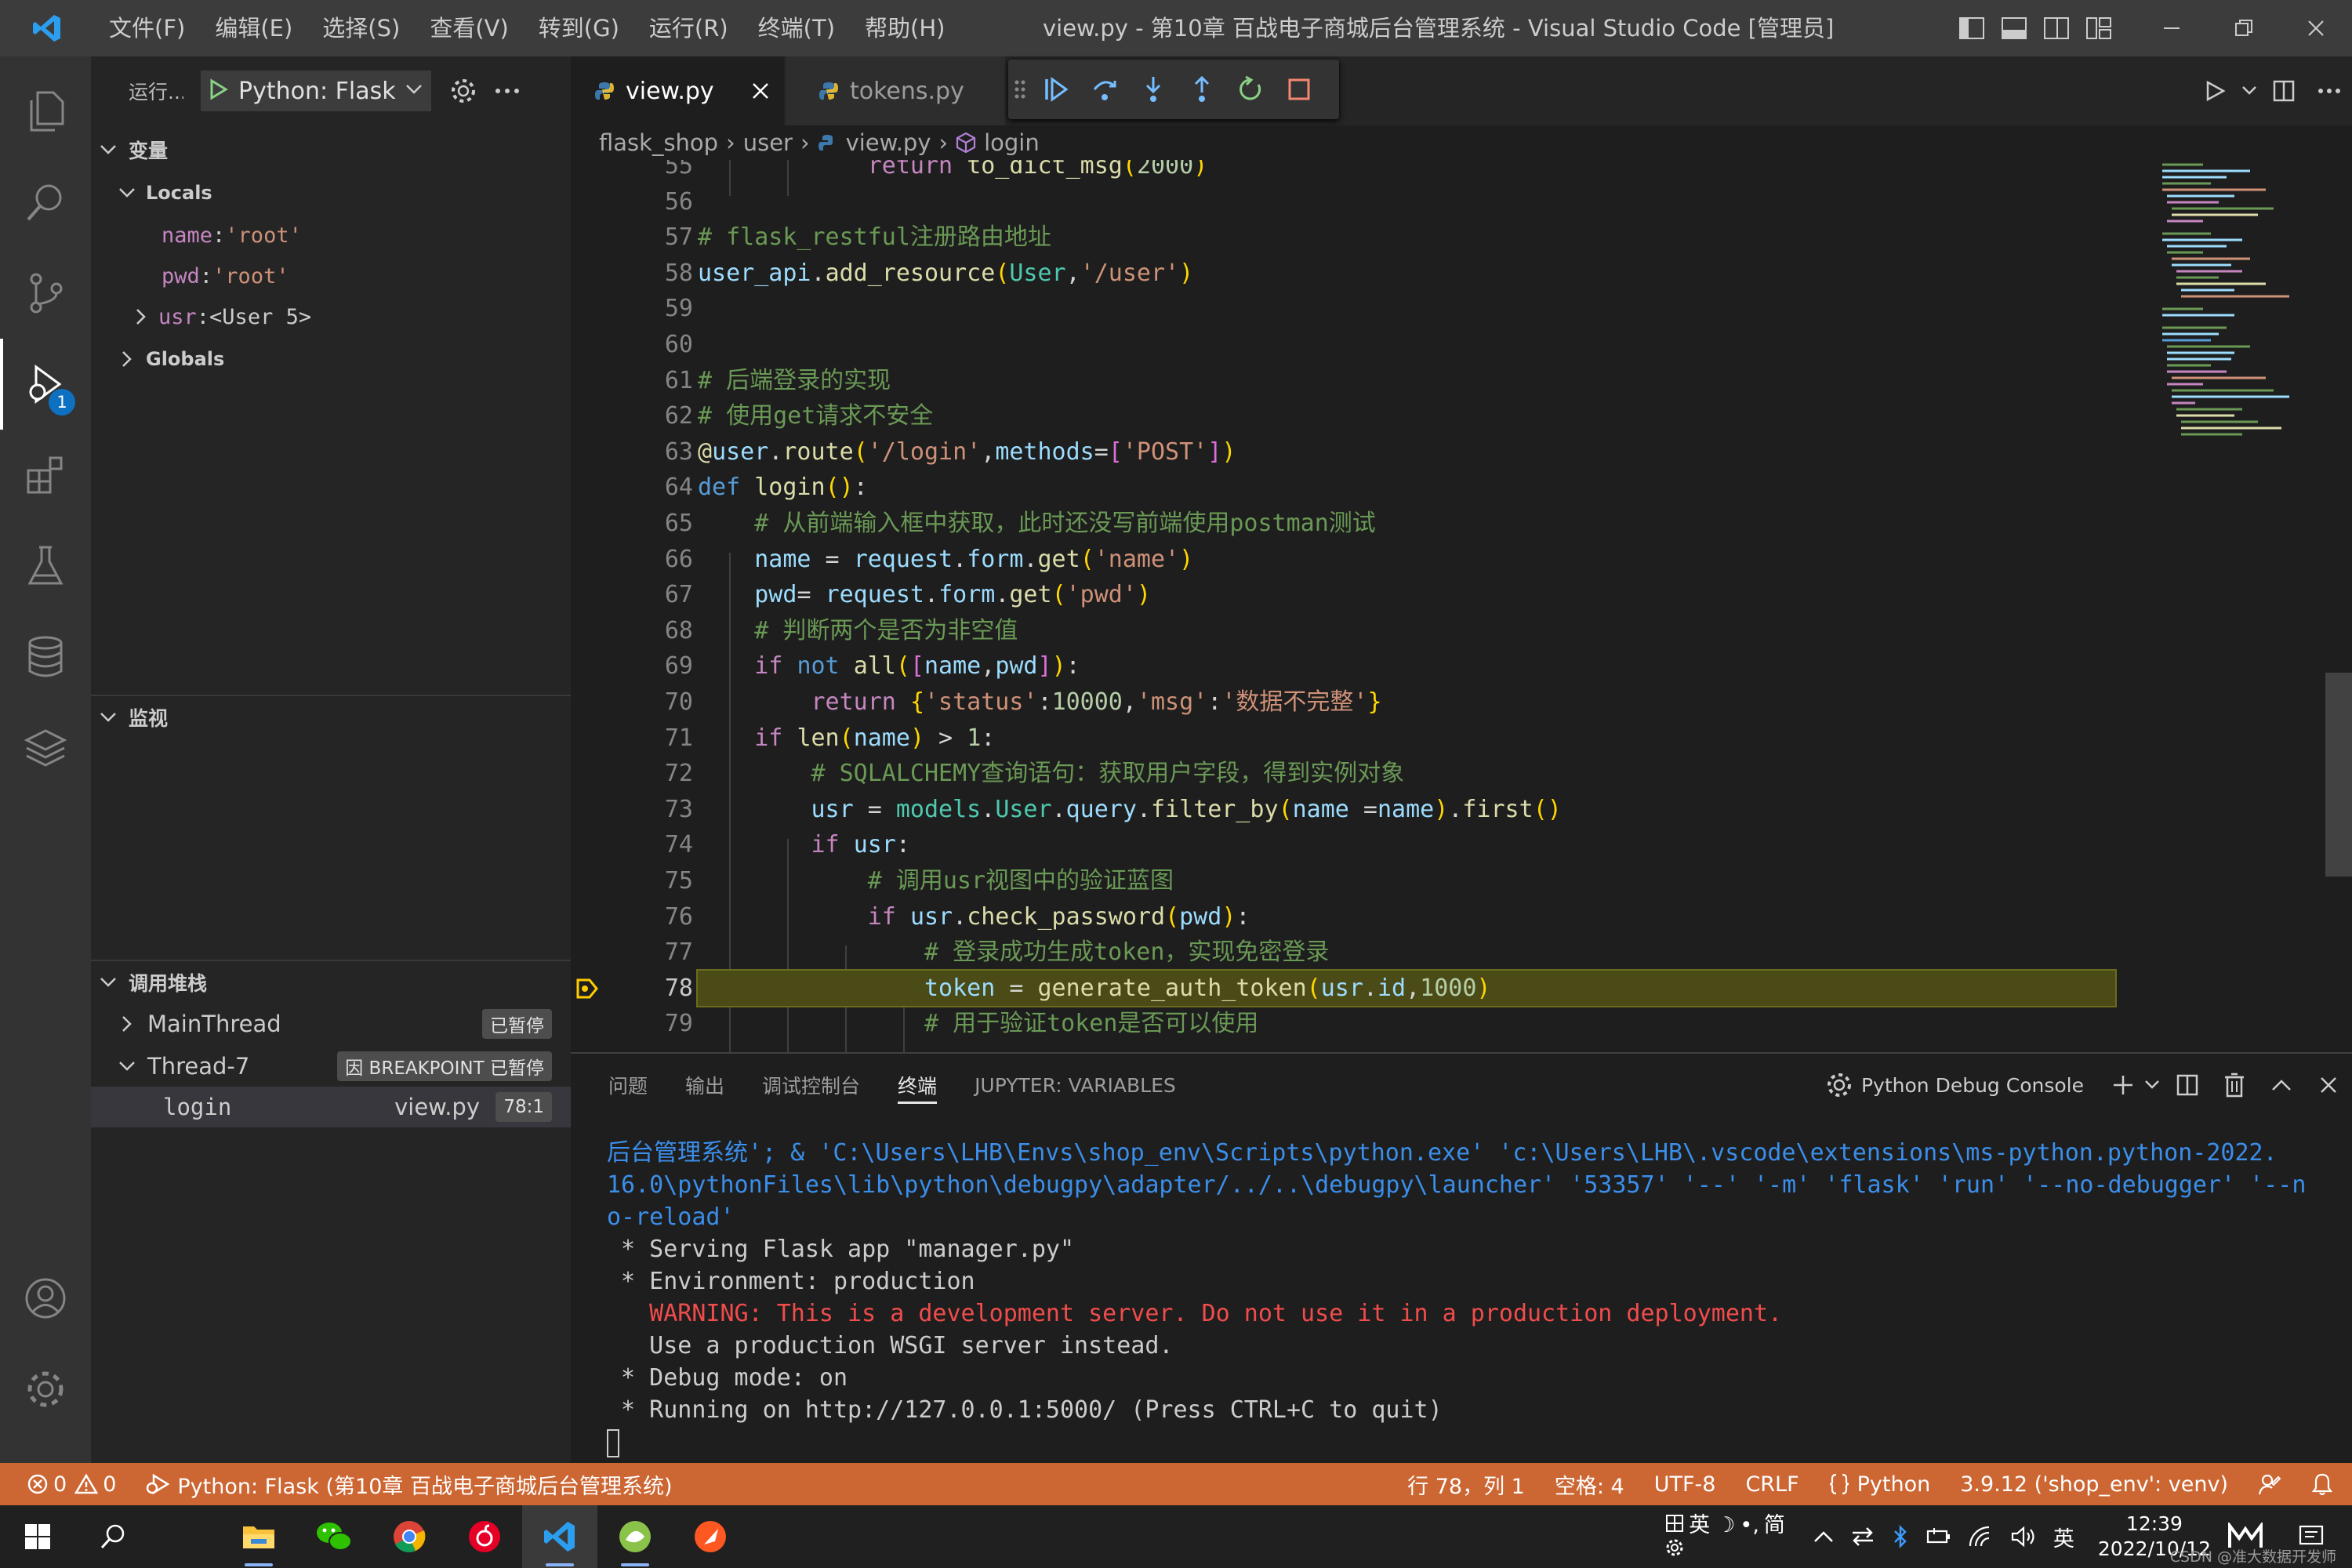 The image size is (2352, 1568). I want to click on close-icon, so click(2316, 28).